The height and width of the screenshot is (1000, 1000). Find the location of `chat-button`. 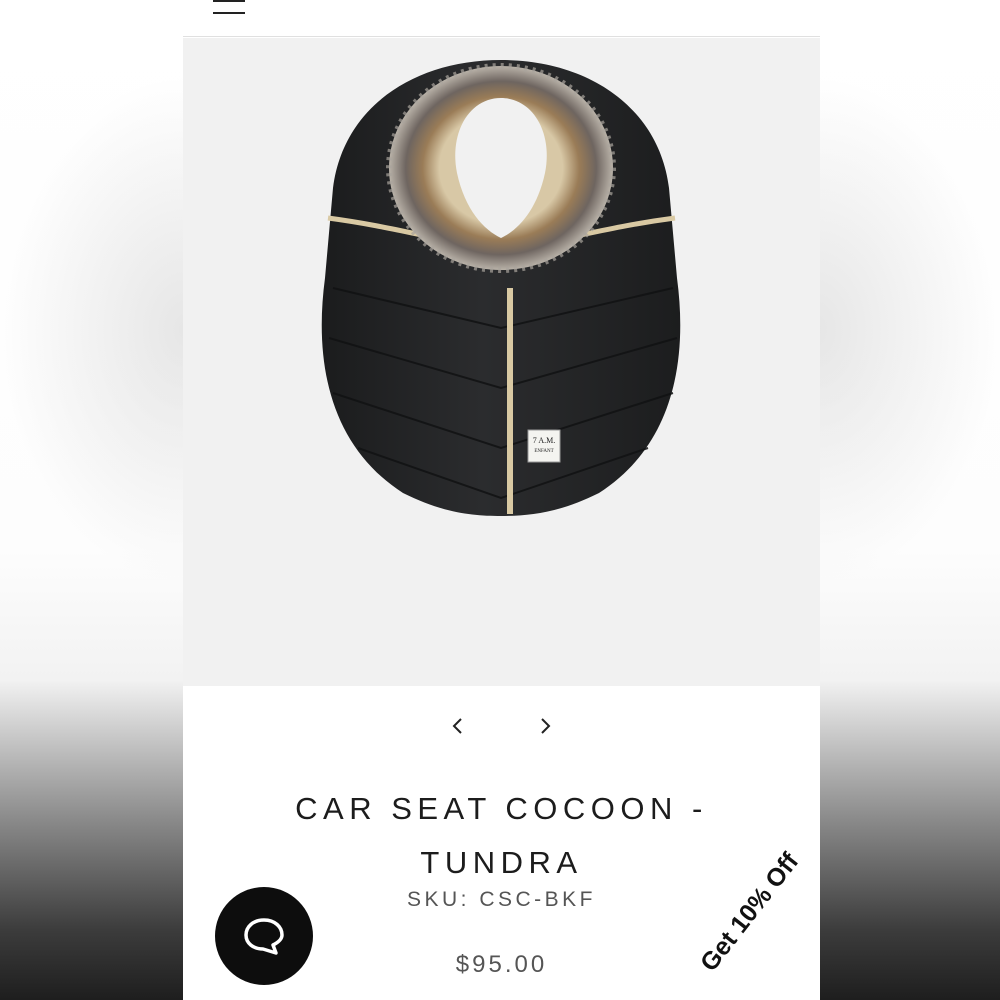

chat-button is located at coordinates (264, 936).